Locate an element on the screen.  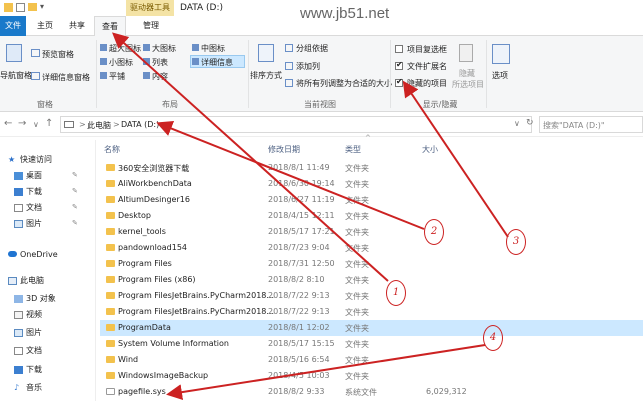
annotation-label-1: 1 is located at coordinates (396, 293).